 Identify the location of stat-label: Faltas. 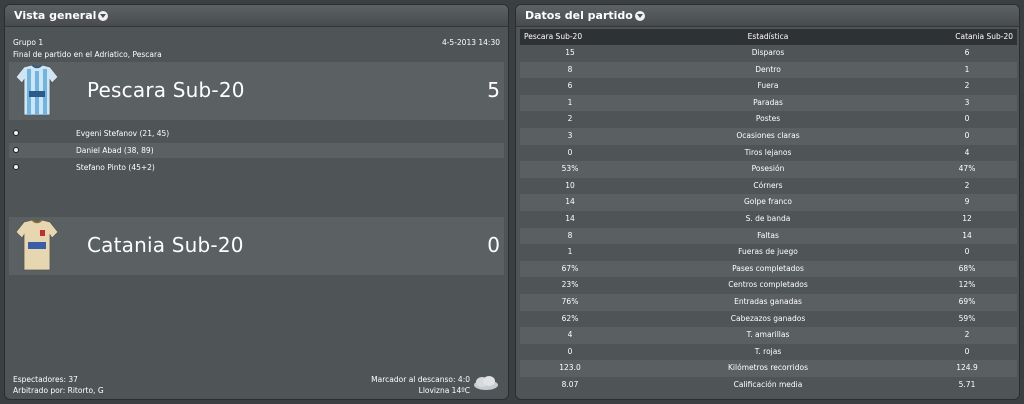
(768, 235).